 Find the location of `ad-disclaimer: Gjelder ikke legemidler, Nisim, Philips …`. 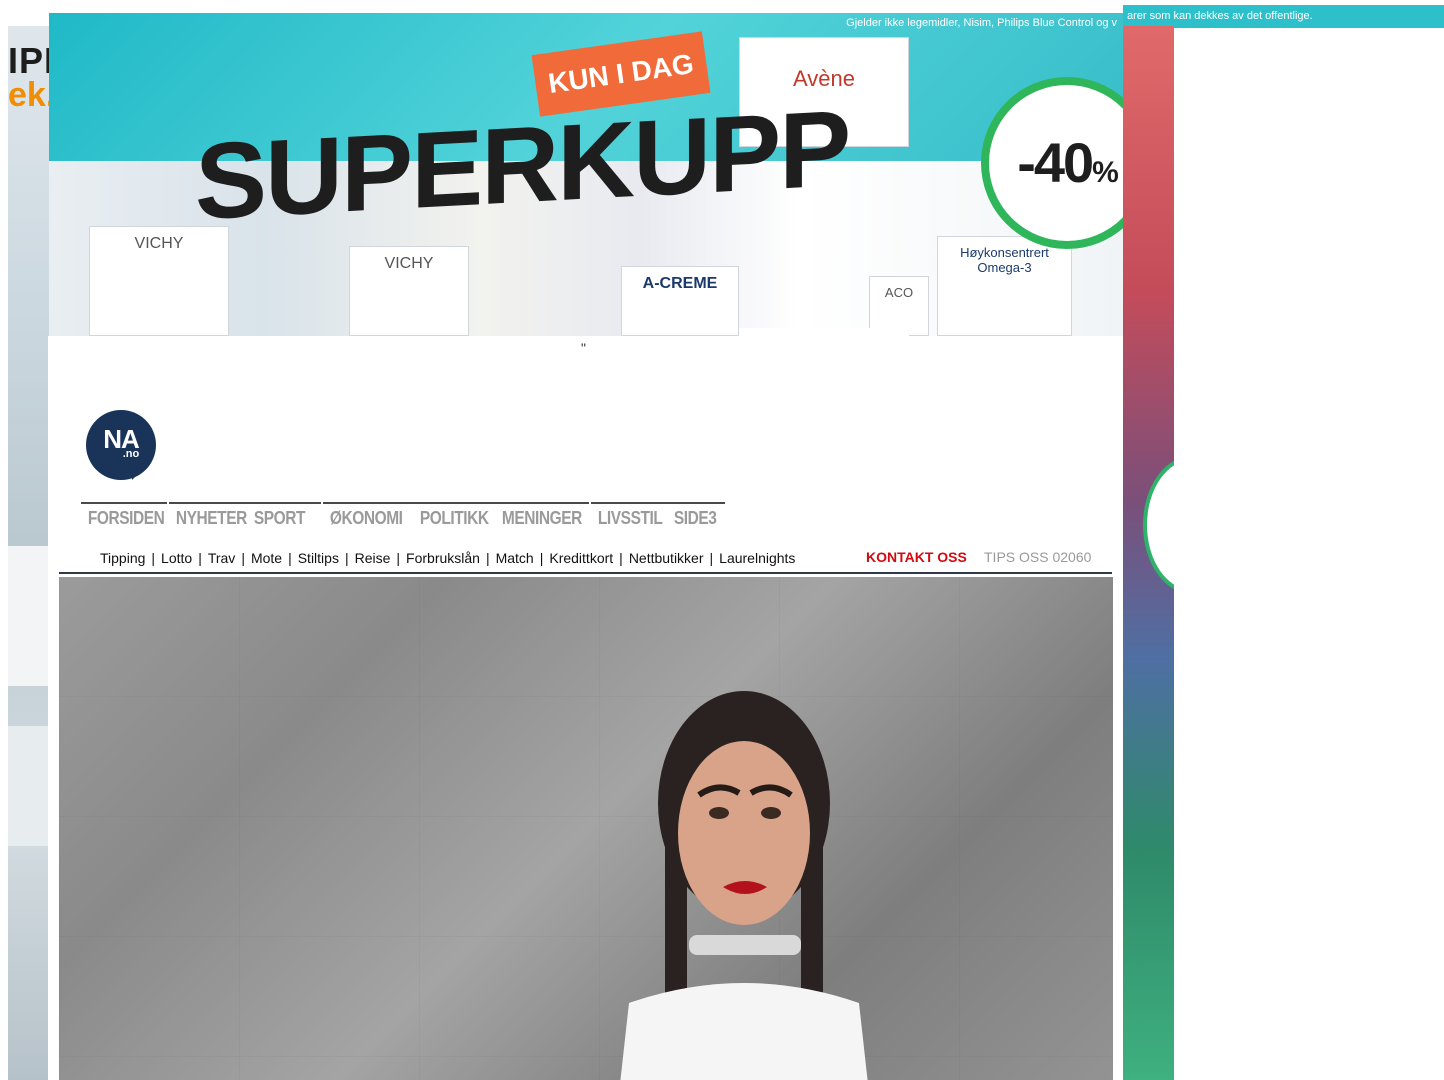

ad-disclaimer: Gjelder ikke legemidler, Nisim, Philips … is located at coordinates (981, 23).